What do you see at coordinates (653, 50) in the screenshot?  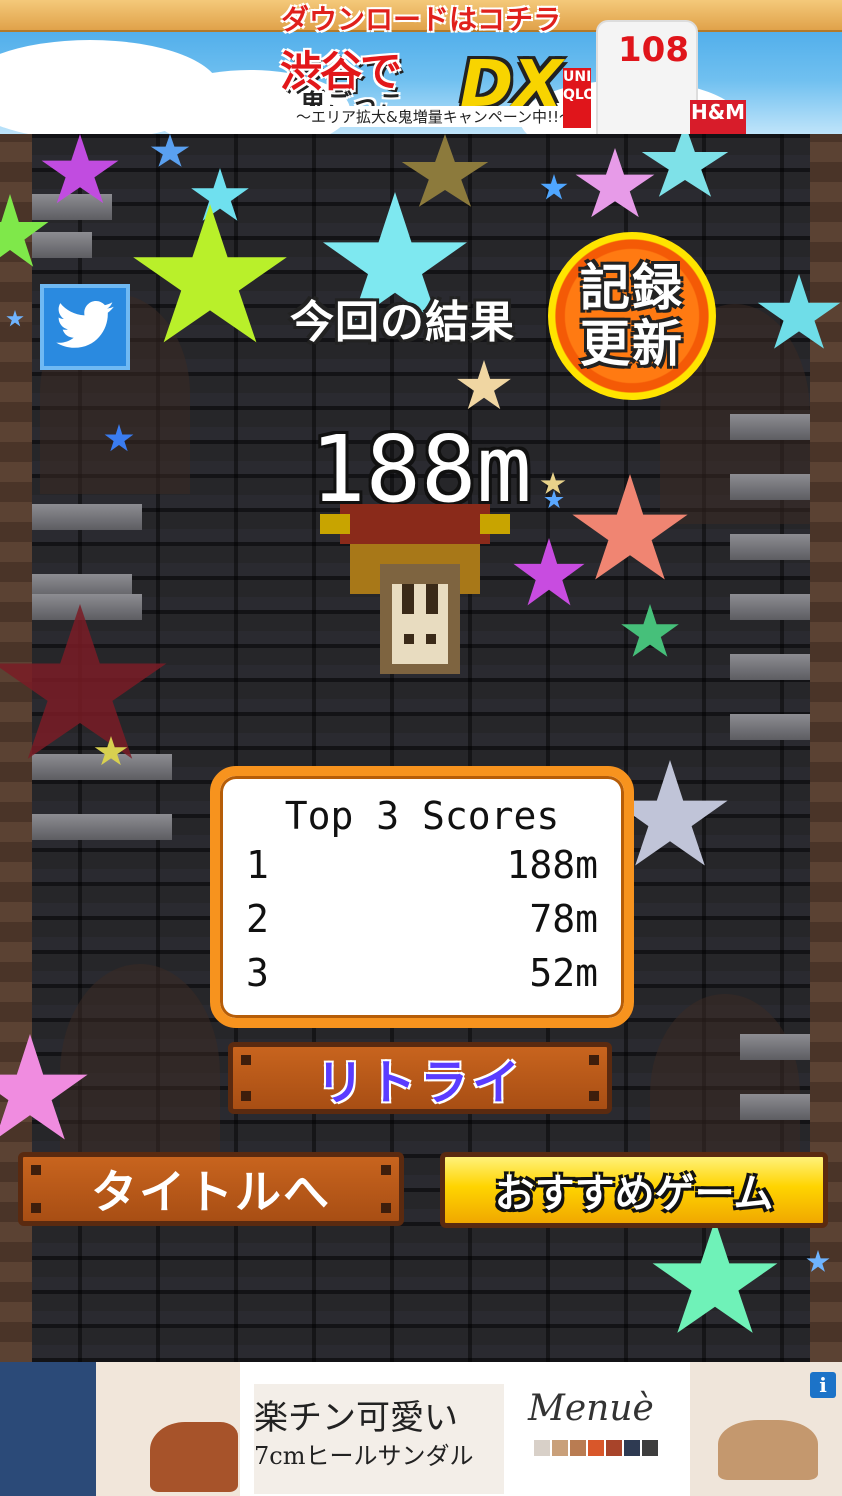 I see `cup-number: 108` at bounding box center [653, 50].